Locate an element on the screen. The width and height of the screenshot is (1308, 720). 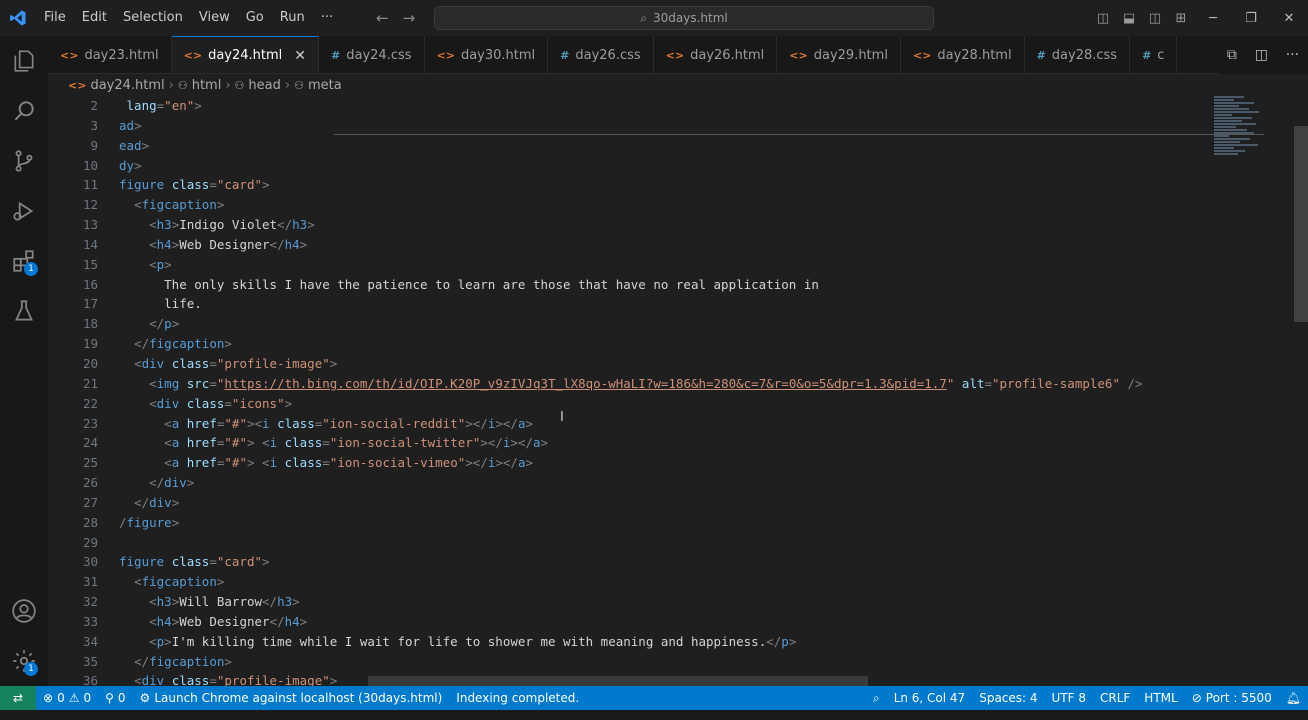
source-control-icon is located at coordinates (24, 161).